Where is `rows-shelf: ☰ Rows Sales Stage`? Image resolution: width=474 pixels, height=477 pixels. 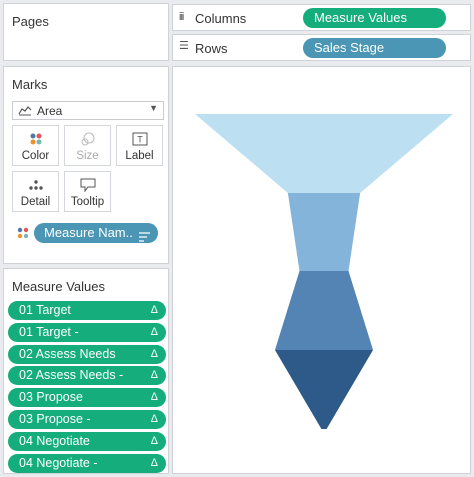 rows-shelf: ☰ Rows Sales Stage is located at coordinates (321, 47).